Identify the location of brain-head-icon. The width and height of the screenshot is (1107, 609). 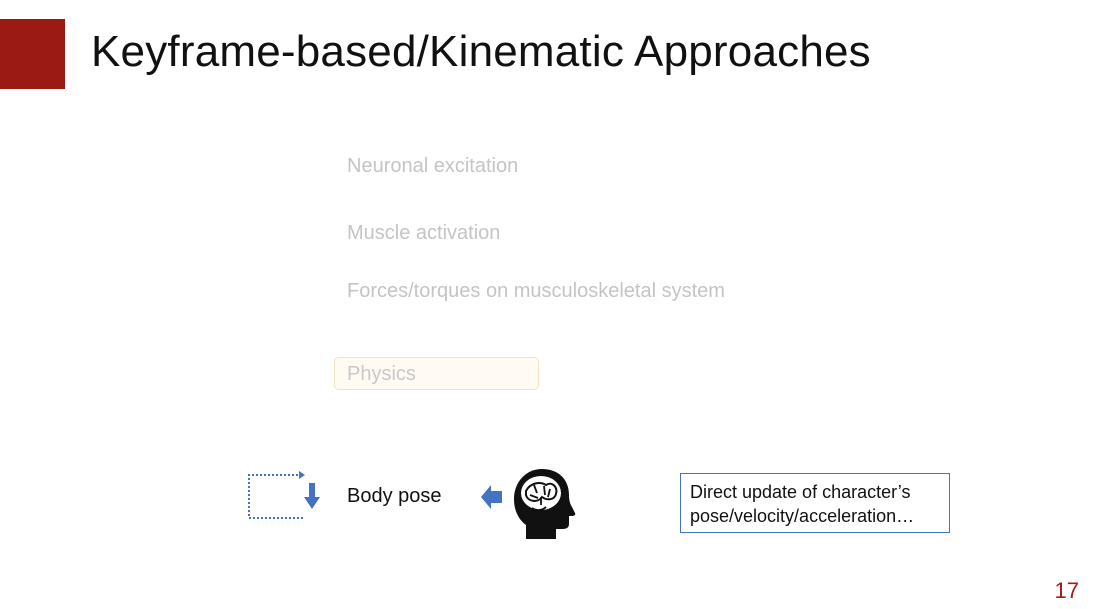
(545, 504).